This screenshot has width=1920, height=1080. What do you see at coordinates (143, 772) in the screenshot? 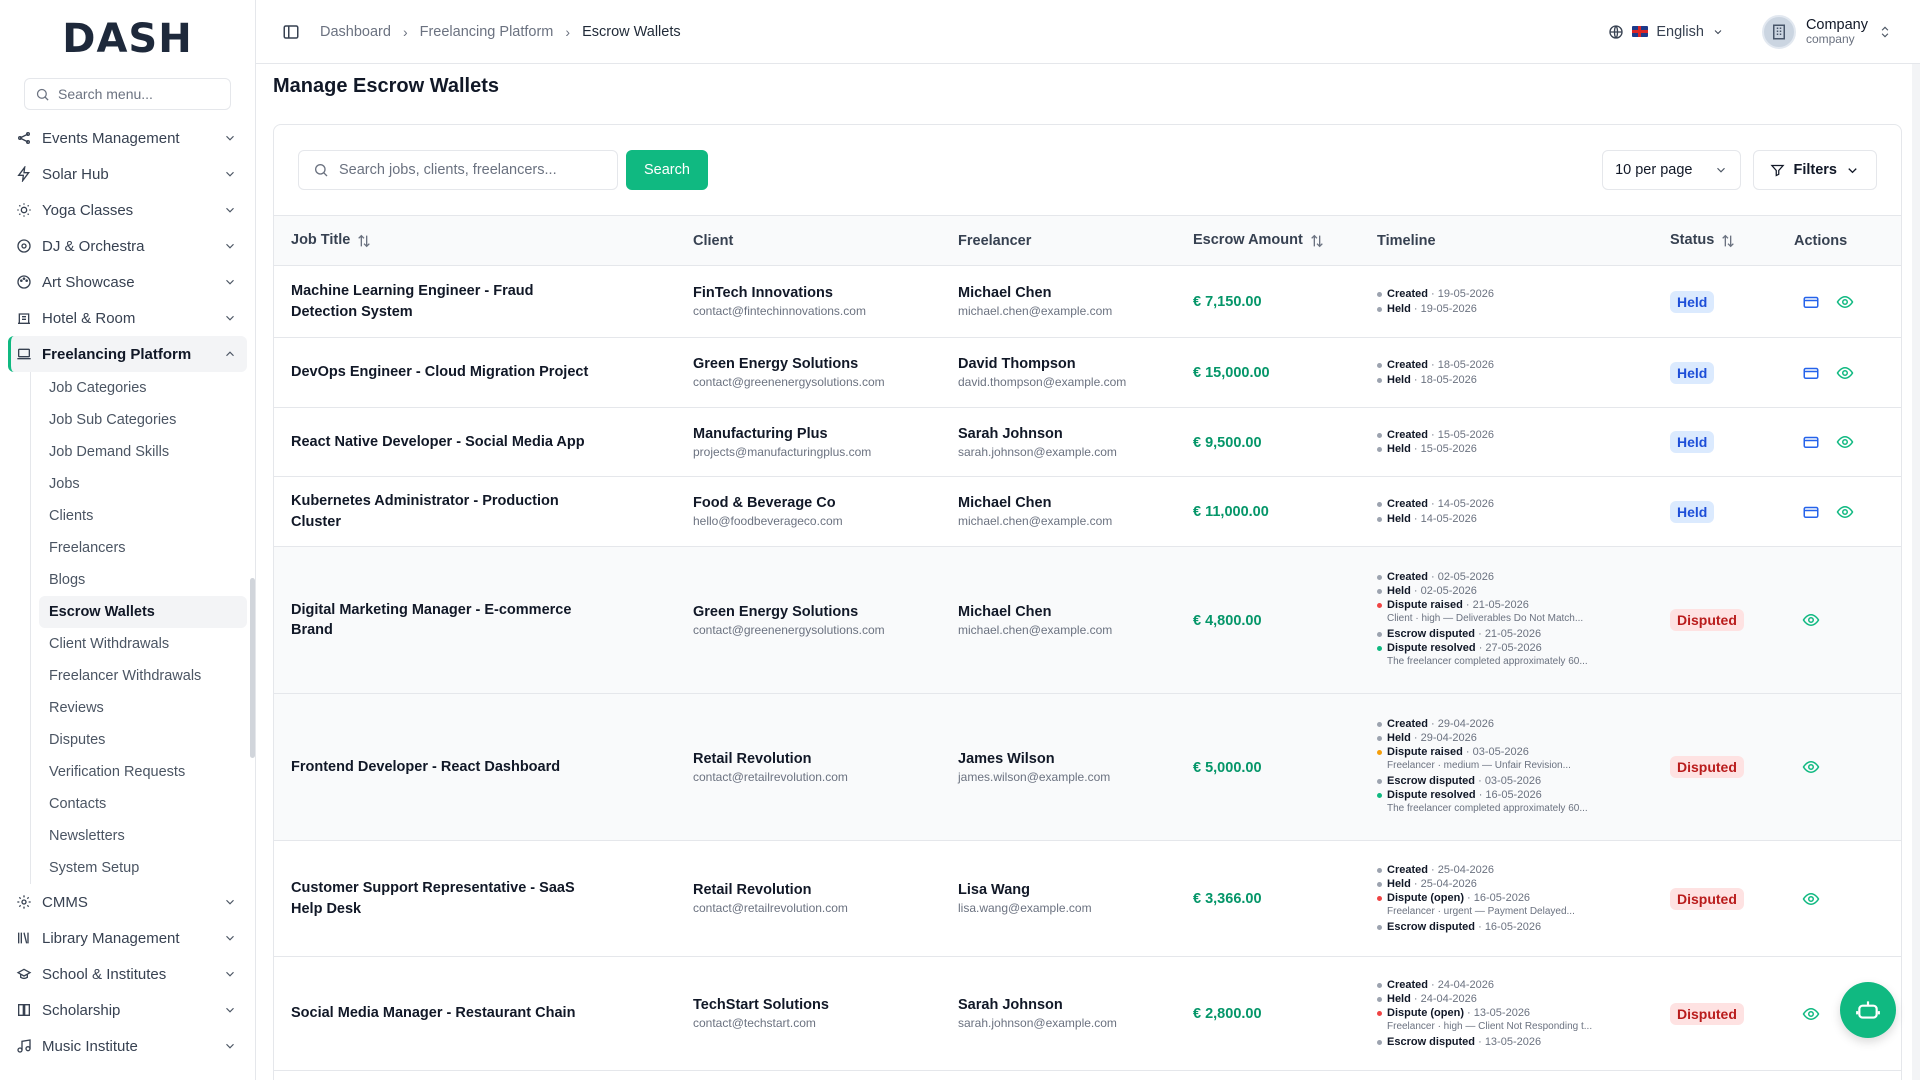
I see `sidebar-subitem-verification-requests: Verification Requests` at bounding box center [143, 772].